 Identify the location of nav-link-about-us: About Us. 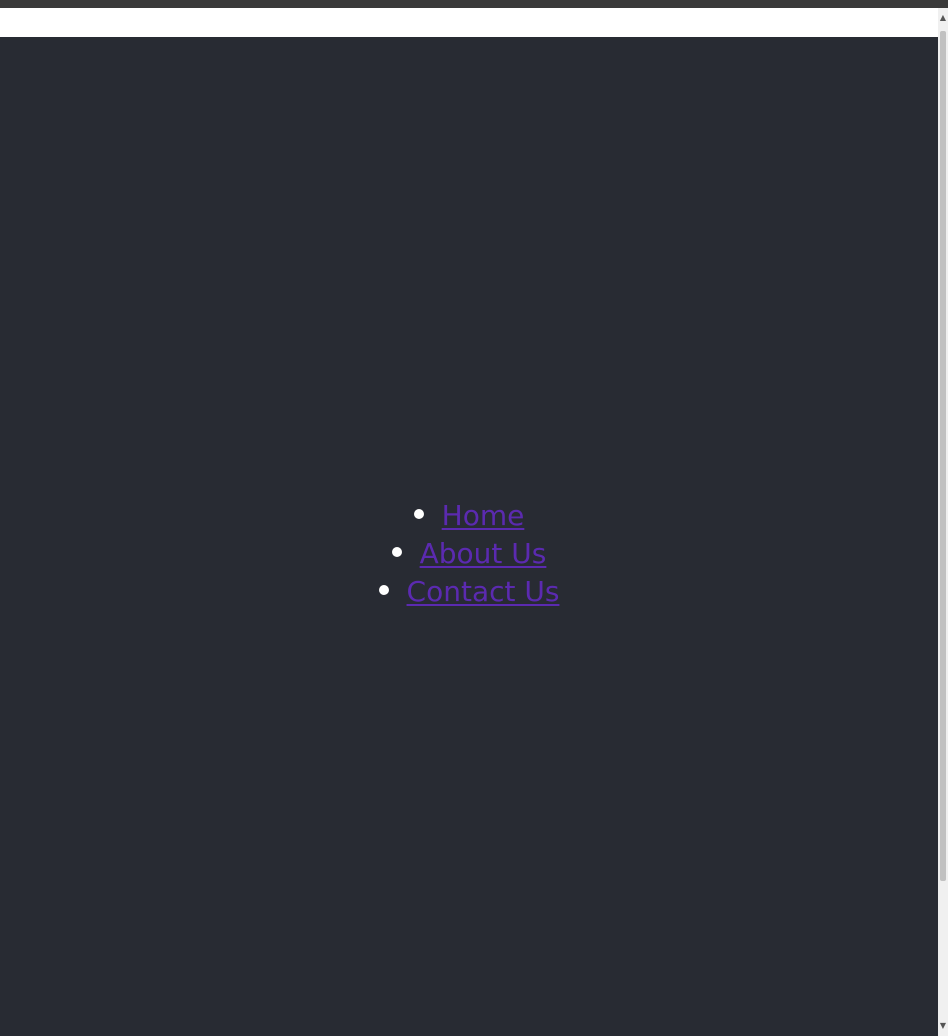
(483, 553).